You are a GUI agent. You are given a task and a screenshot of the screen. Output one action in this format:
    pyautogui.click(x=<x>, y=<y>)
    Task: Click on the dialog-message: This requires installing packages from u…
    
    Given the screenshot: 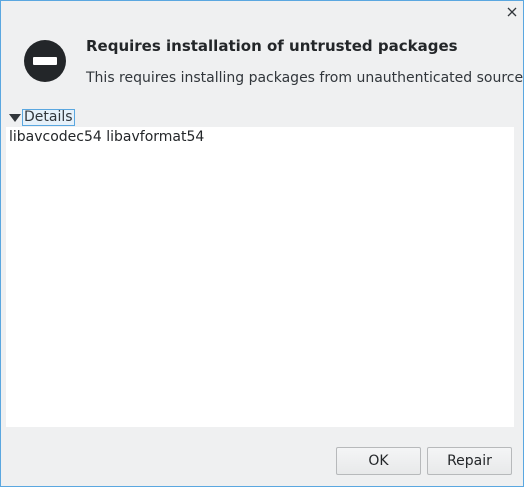 What is the action you would take?
    pyautogui.click(x=305, y=78)
    